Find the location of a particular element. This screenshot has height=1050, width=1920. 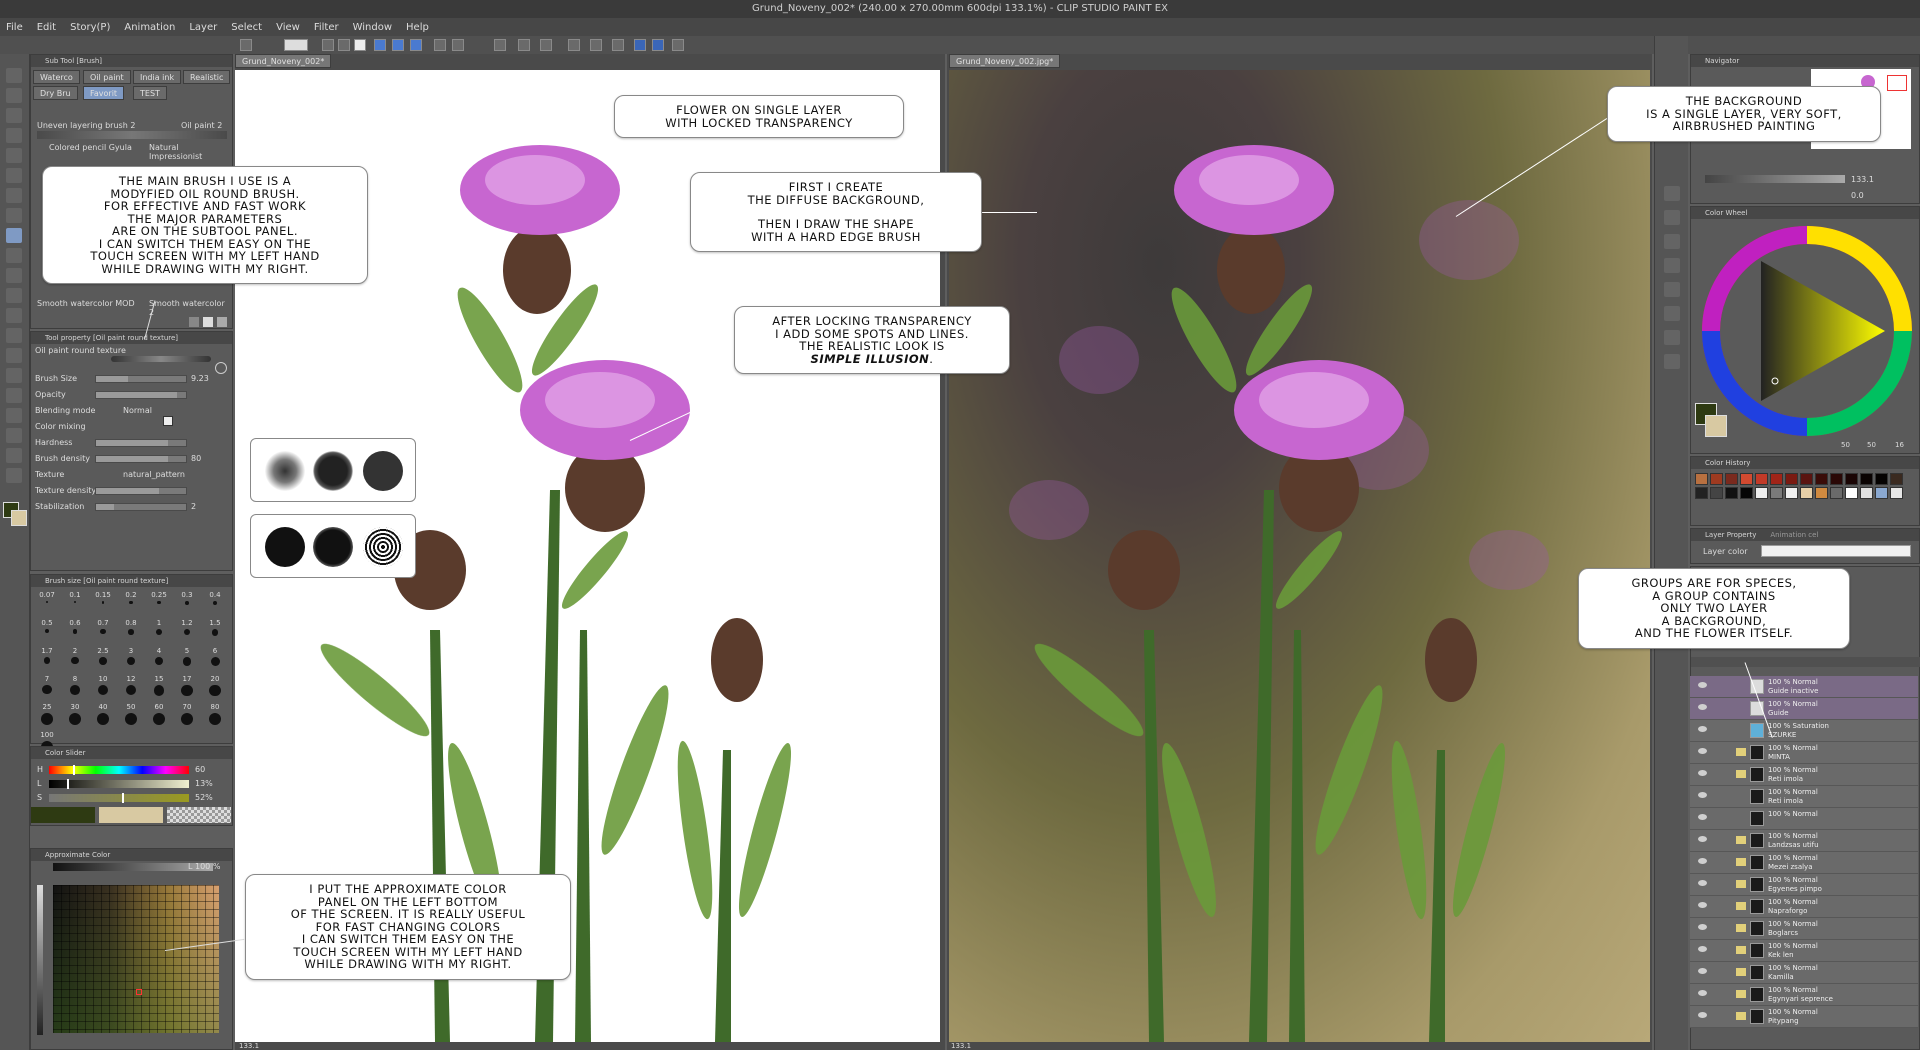

tab-dry-brush: Dry Bru is located at coordinates (55, 93).